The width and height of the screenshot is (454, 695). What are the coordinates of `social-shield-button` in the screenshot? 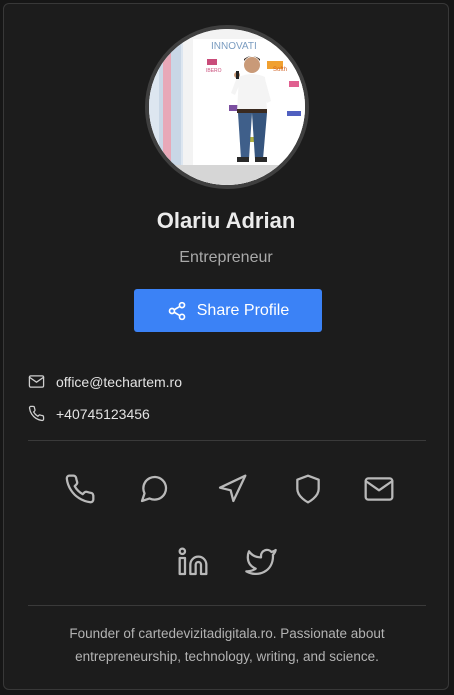 It's located at (308, 489).